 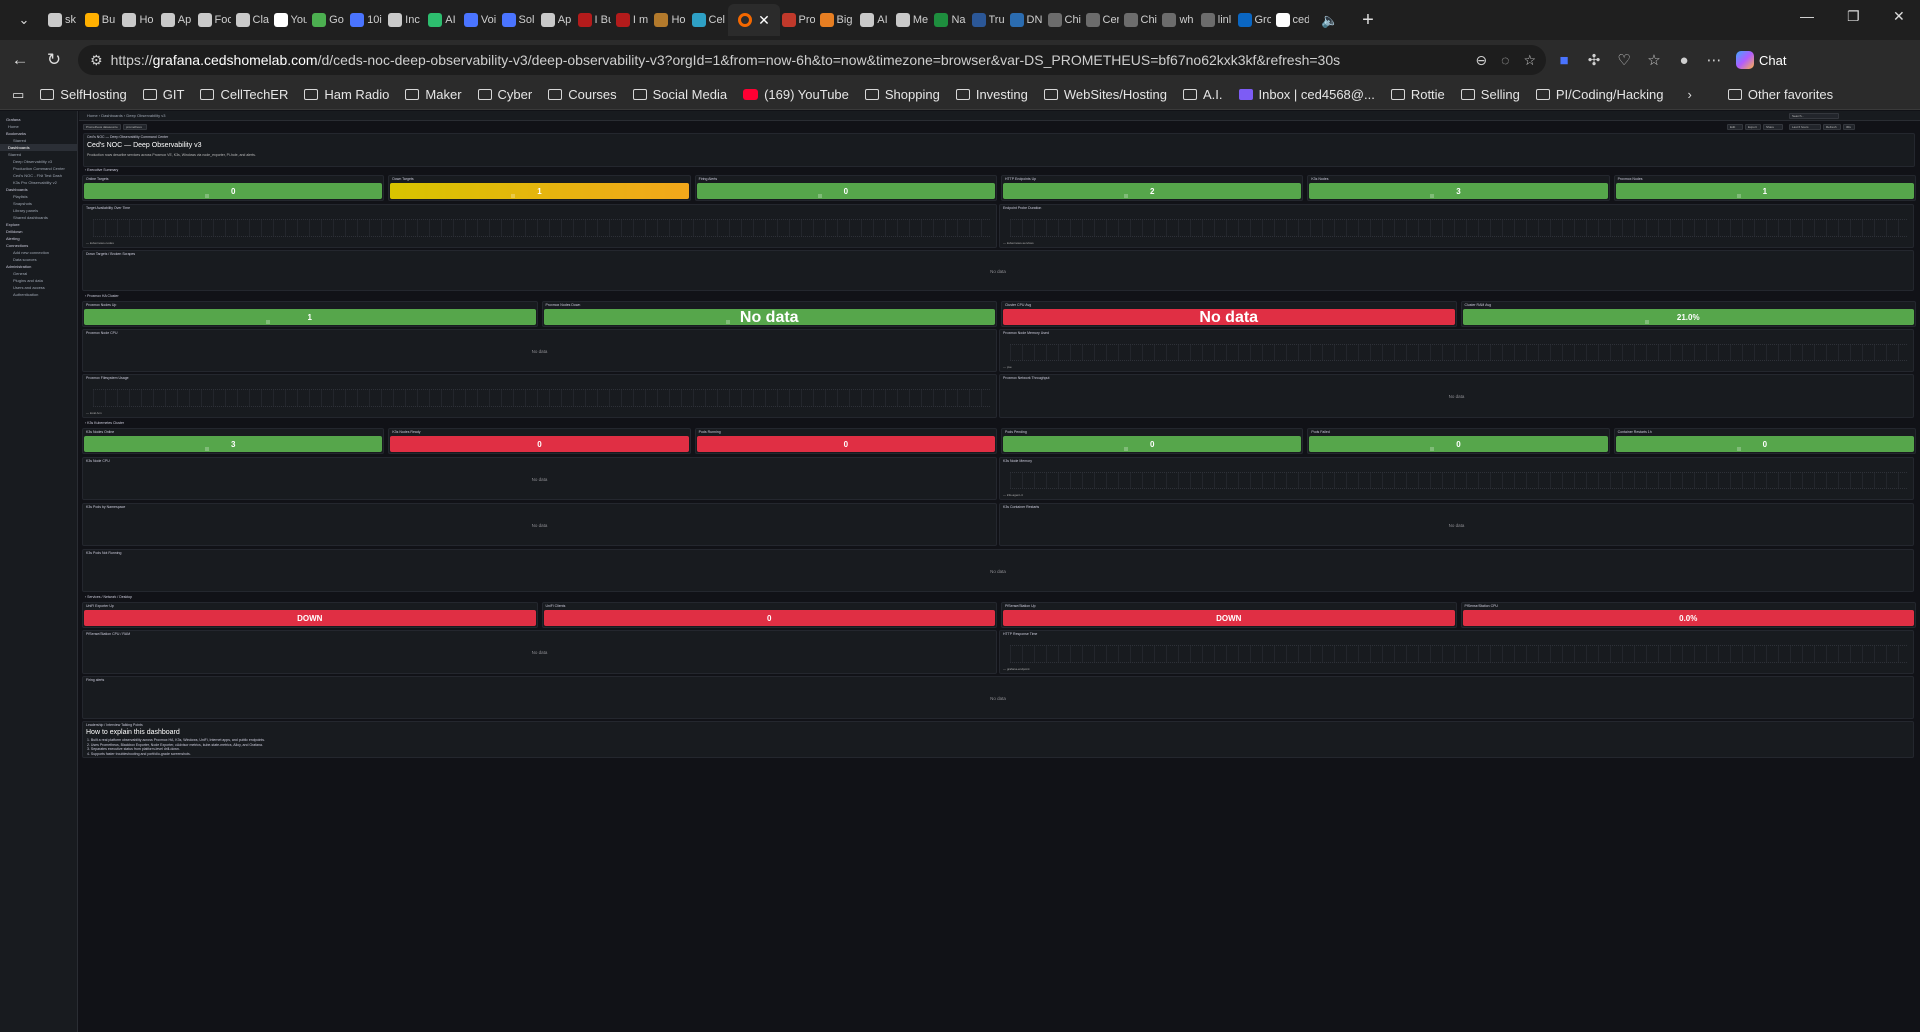 I want to click on sidebar-item: Home, so click(x=38, y=126).